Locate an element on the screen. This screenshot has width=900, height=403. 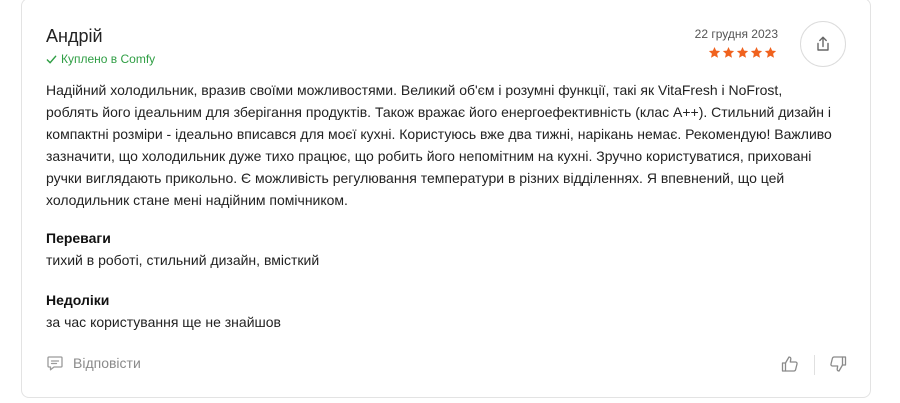
reply-button: Відповісти is located at coordinates (93, 363).